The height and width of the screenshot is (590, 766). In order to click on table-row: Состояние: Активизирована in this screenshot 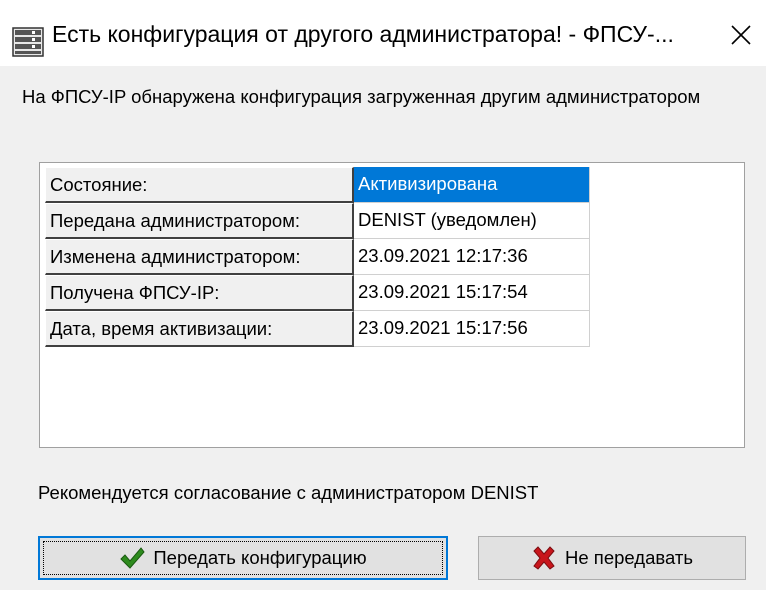, I will do `click(317, 185)`.